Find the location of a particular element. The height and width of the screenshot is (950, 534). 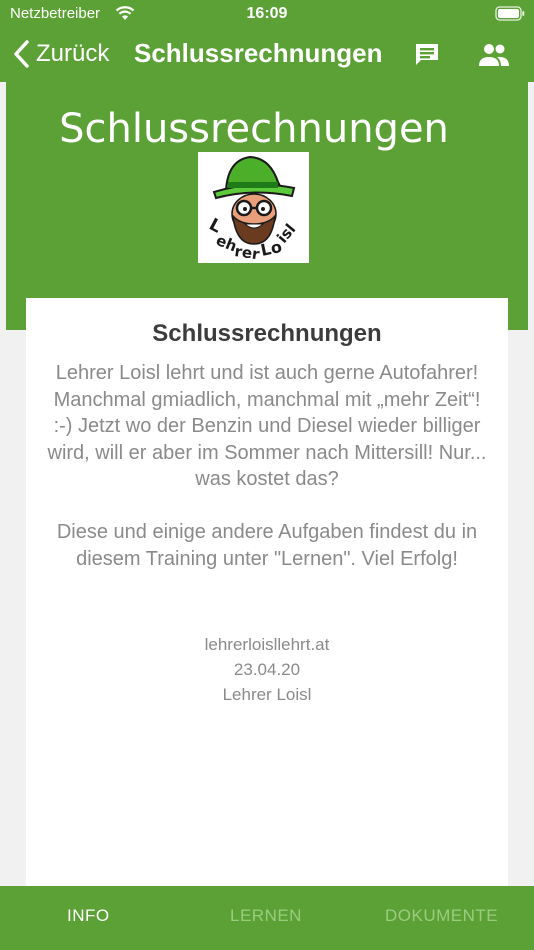

tab-bar: INFO LERNEN DOKUMENTE is located at coordinates (267, 918).